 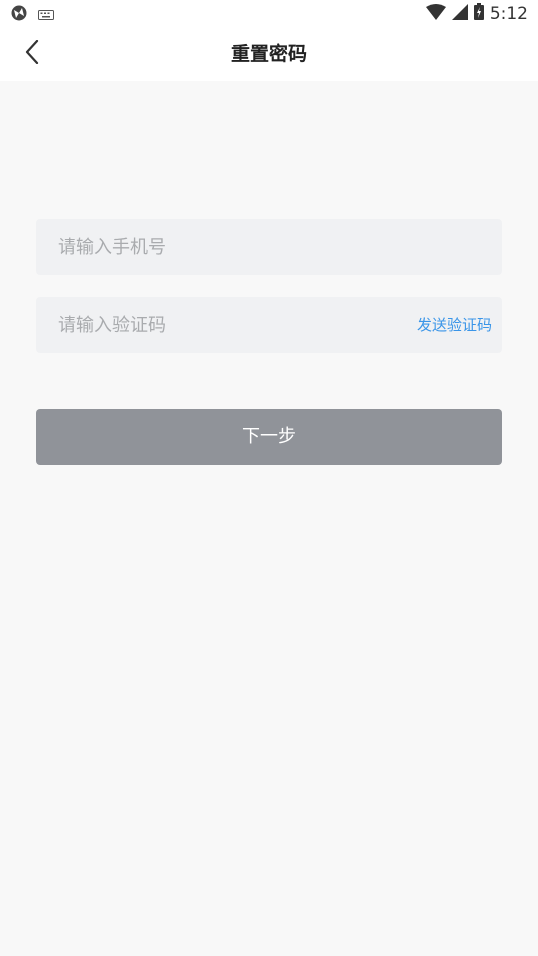 What do you see at coordinates (435, 13) in the screenshot?
I see `wifi-icon` at bounding box center [435, 13].